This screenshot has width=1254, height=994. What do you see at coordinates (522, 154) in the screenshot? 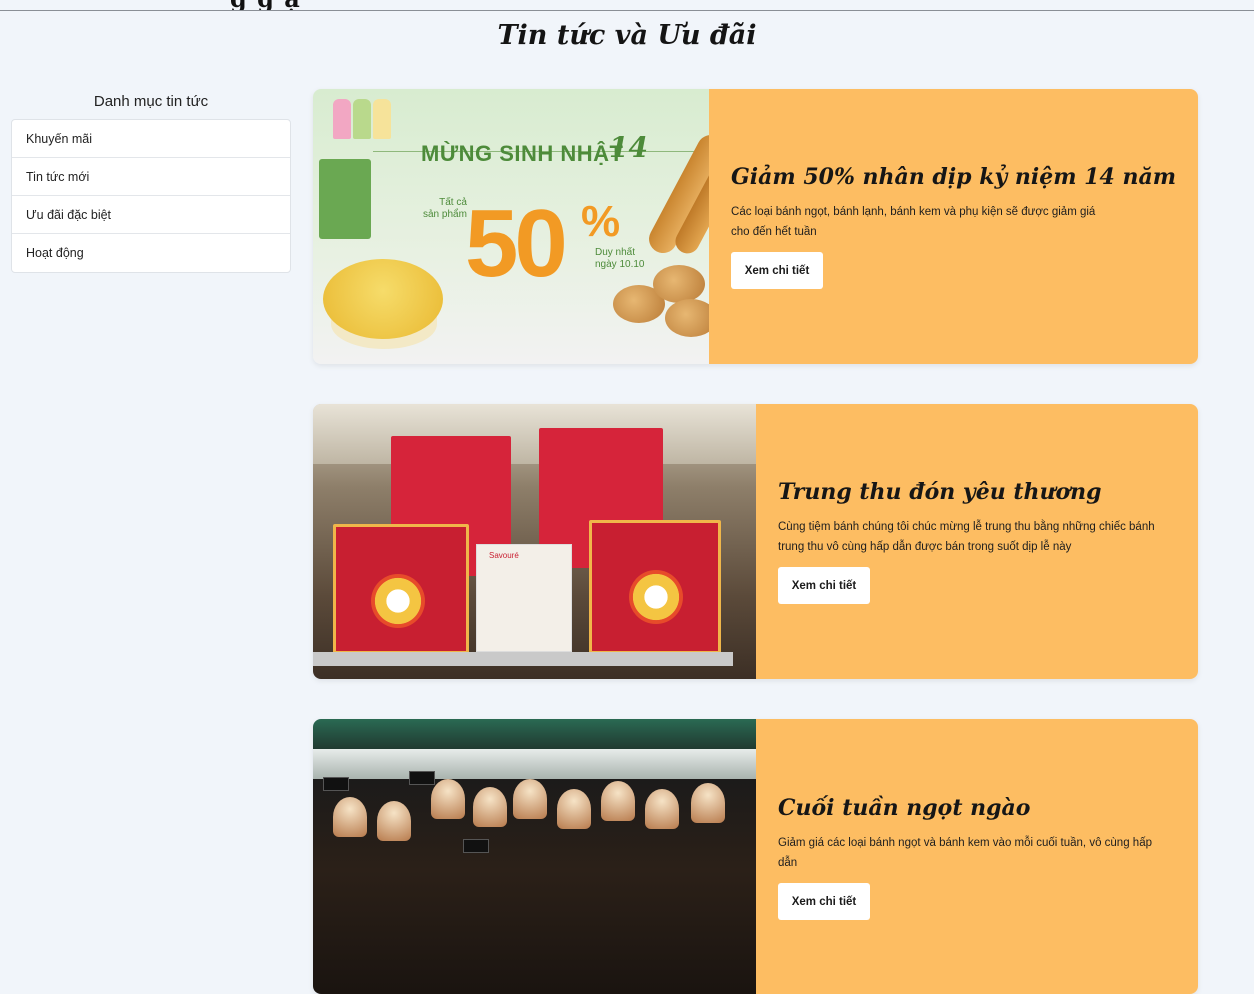
I see `banner-headline: MỪNG SINH NHẬT` at bounding box center [522, 154].